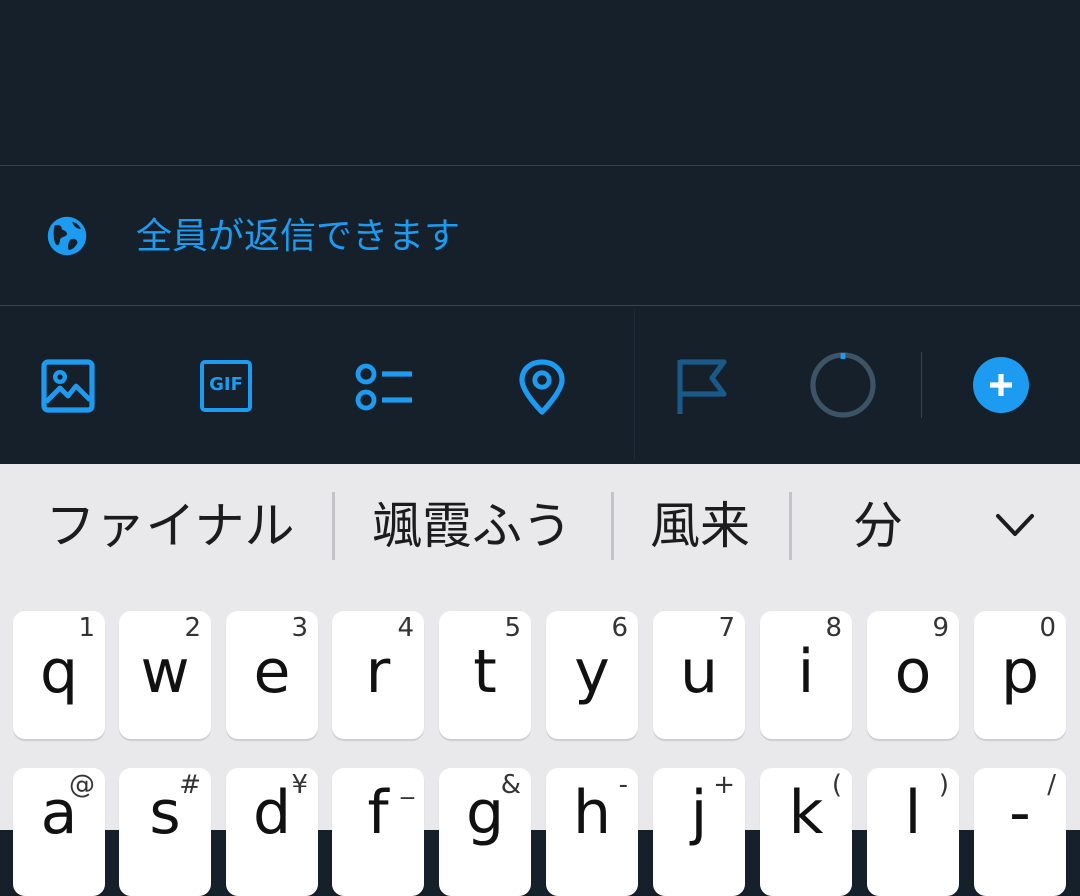 The height and width of the screenshot is (896, 1080). I want to click on key-u: 7u, so click(699, 675).